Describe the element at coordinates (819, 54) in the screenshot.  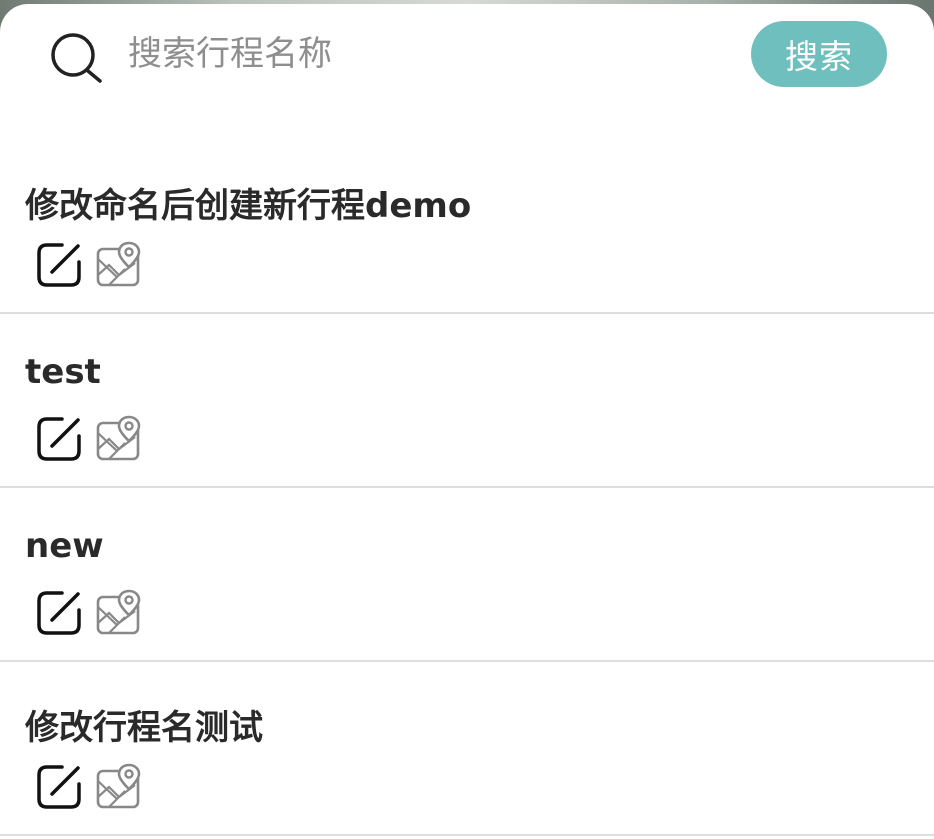
I see `search-button: 搜索` at that location.